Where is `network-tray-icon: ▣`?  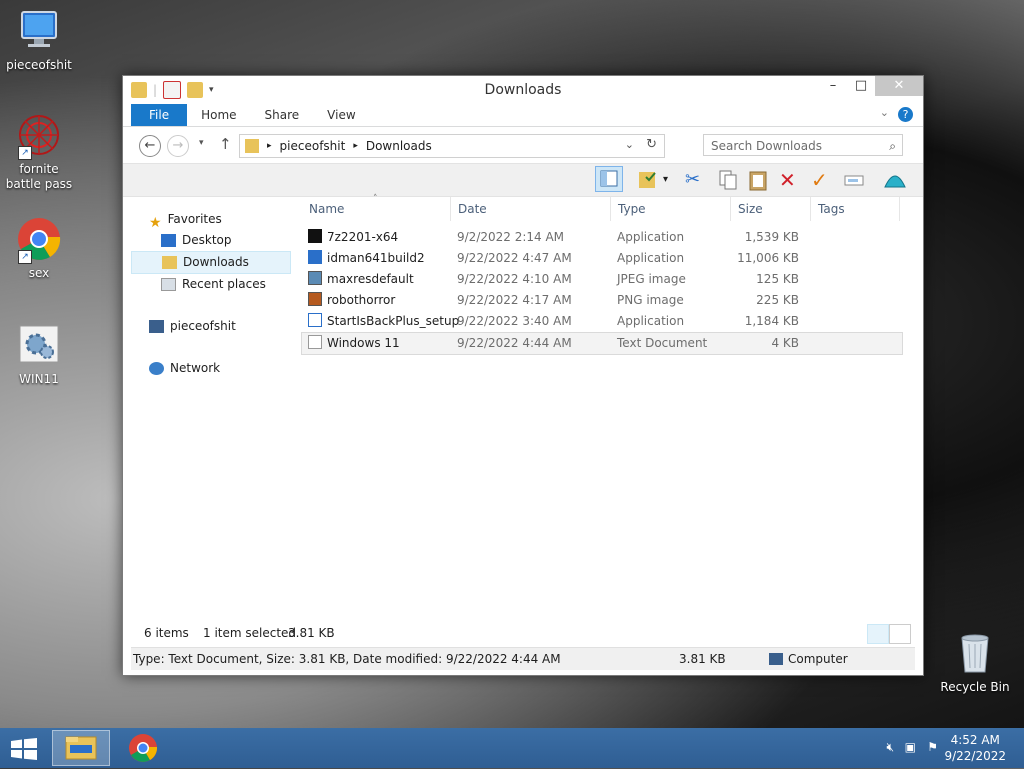 network-tray-icon: ▣ is located at coordinates (910, 747).